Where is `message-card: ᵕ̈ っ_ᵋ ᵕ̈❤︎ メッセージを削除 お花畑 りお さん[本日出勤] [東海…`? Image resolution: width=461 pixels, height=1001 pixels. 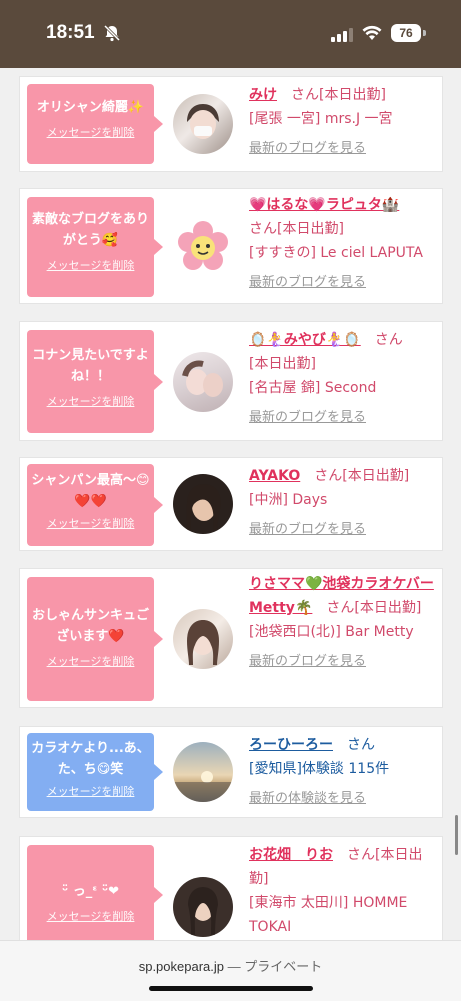
message-card: ᵕ̈ っ_ᵋ ᵕ̈❤︎ メッセージを削除 お花畑 りお さん[本日出勤] [東海… is located at coordinates (231, 896).